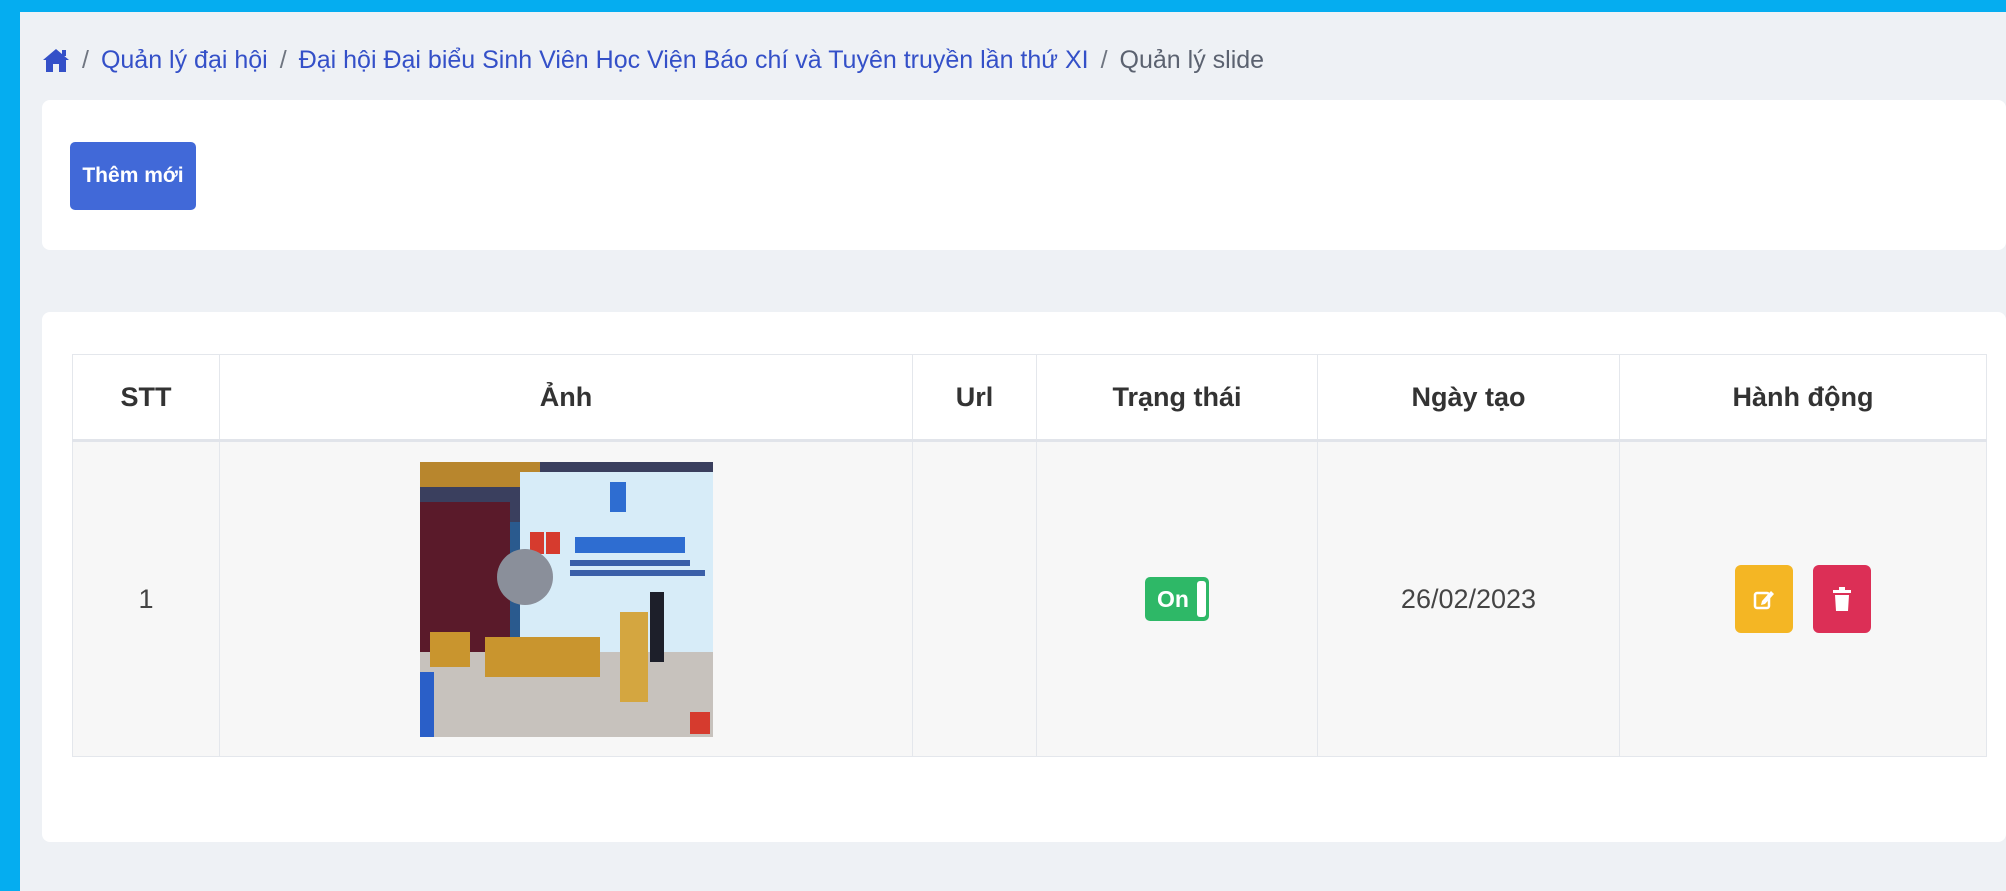 This screenshot has height=891, width=2006. What do you see at coordinates (146, 398) in the screenshot?
I see `column-header-stt: STT` at bounding box center [146, 398].